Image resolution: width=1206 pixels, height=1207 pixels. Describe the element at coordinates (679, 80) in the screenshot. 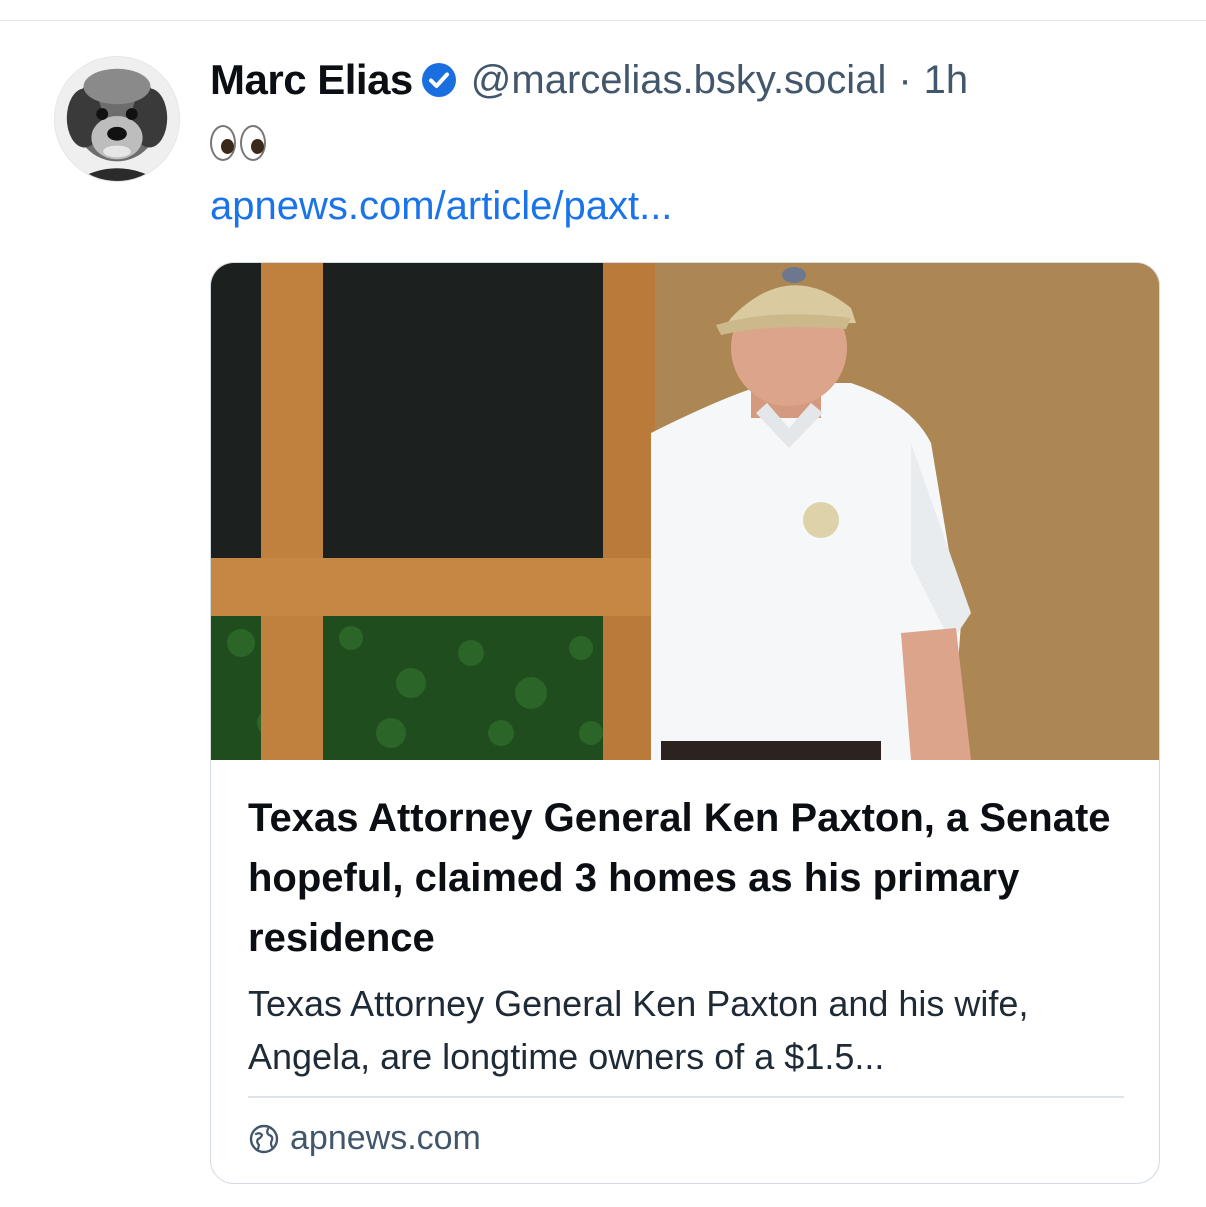

I see `author-handle: @marcelias.bsky.social` at that location.